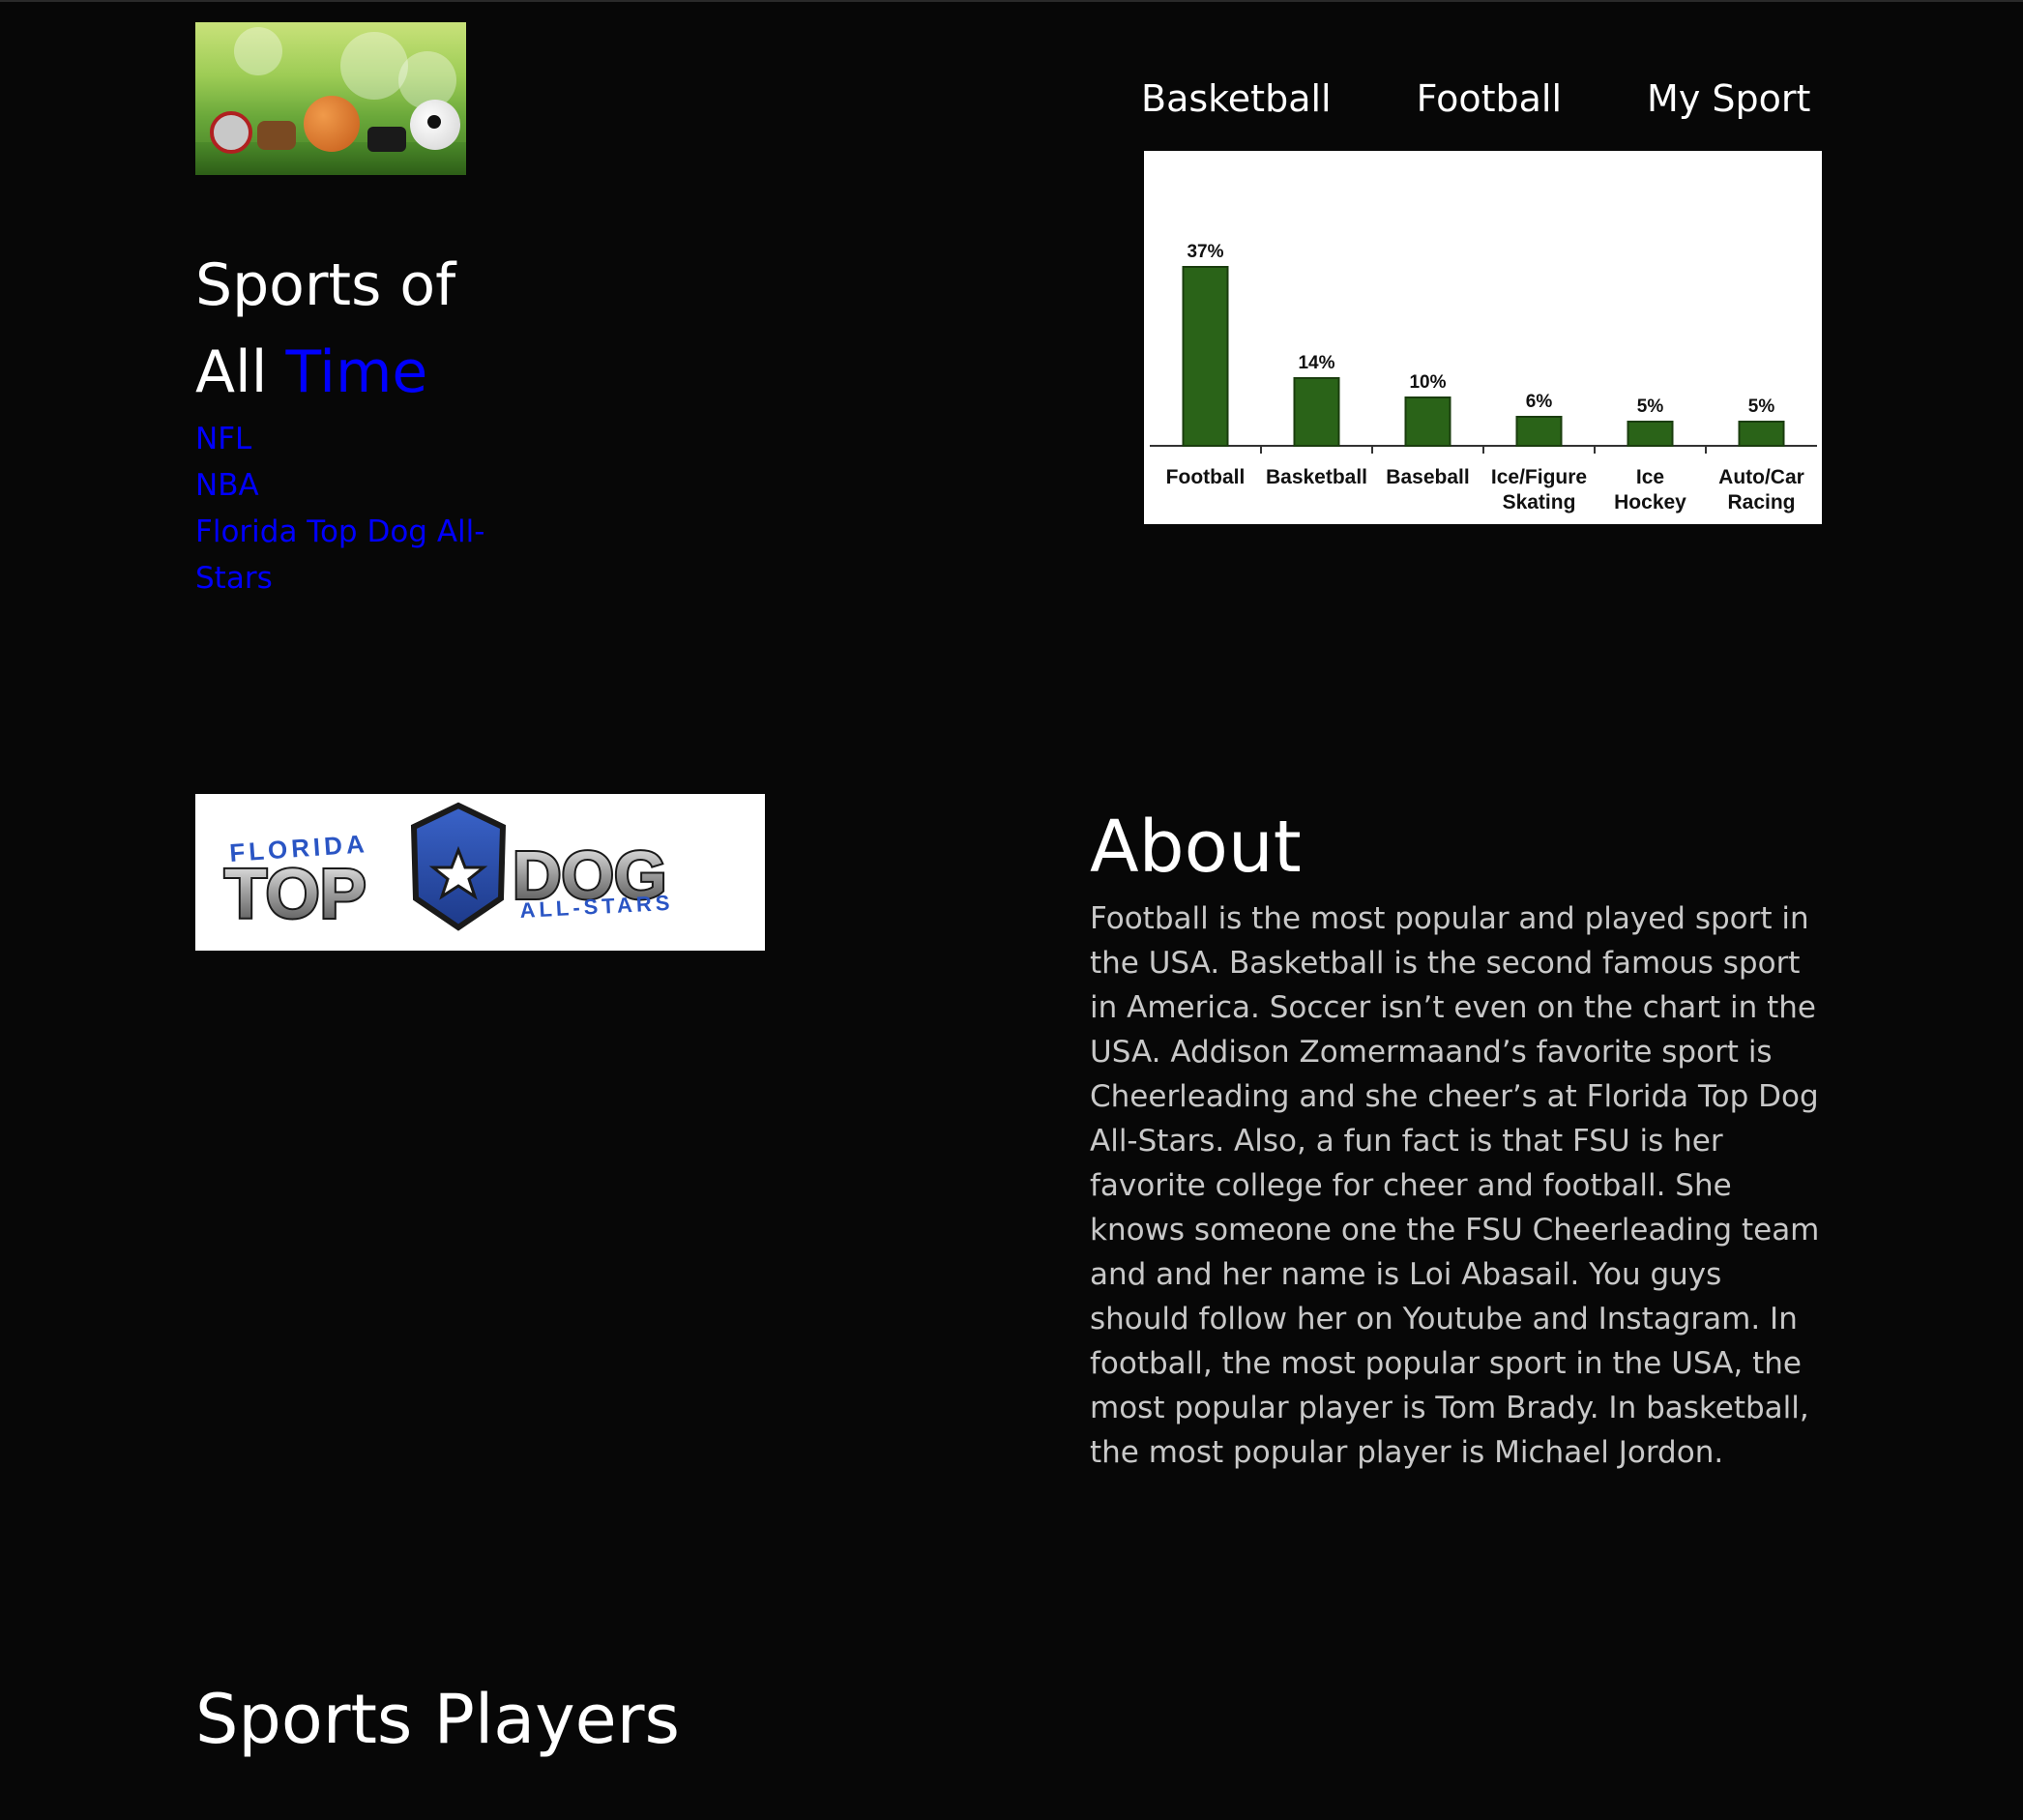 The image size is (2023, 1820). Describe the element at coordinates (1489, 99) in the screenshot. I see `nav-football: Football` at that location.